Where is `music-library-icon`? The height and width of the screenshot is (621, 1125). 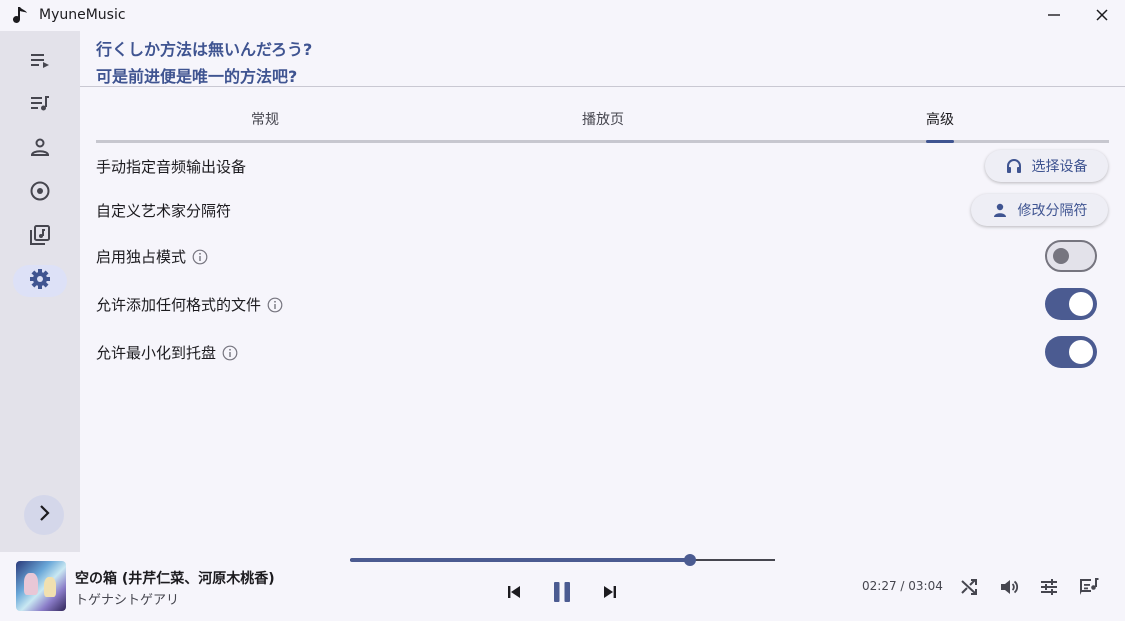 music-library-icon is located at coordinates (40, 237).